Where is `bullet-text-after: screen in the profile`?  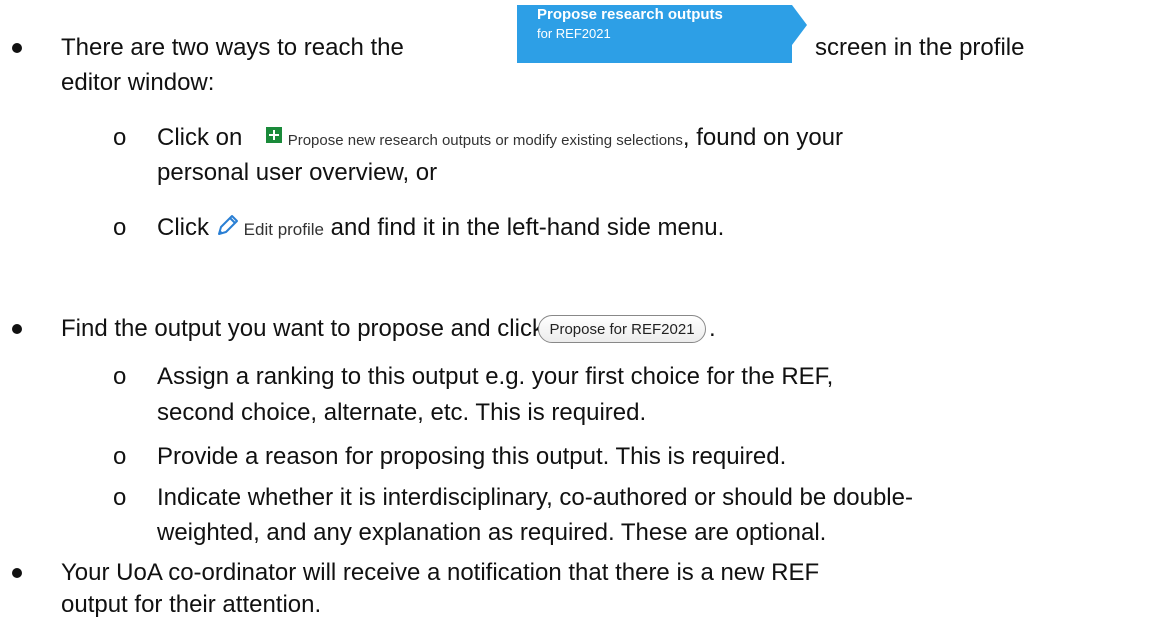
bullet-text-after: screen in the profile is located at coordinates (920, 47).